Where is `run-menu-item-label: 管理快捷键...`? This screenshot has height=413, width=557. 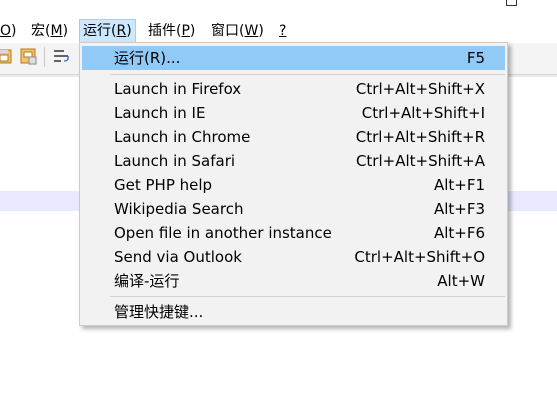 run-menu-item-label: 管理快捷键... is located at coordinates (159, 312).